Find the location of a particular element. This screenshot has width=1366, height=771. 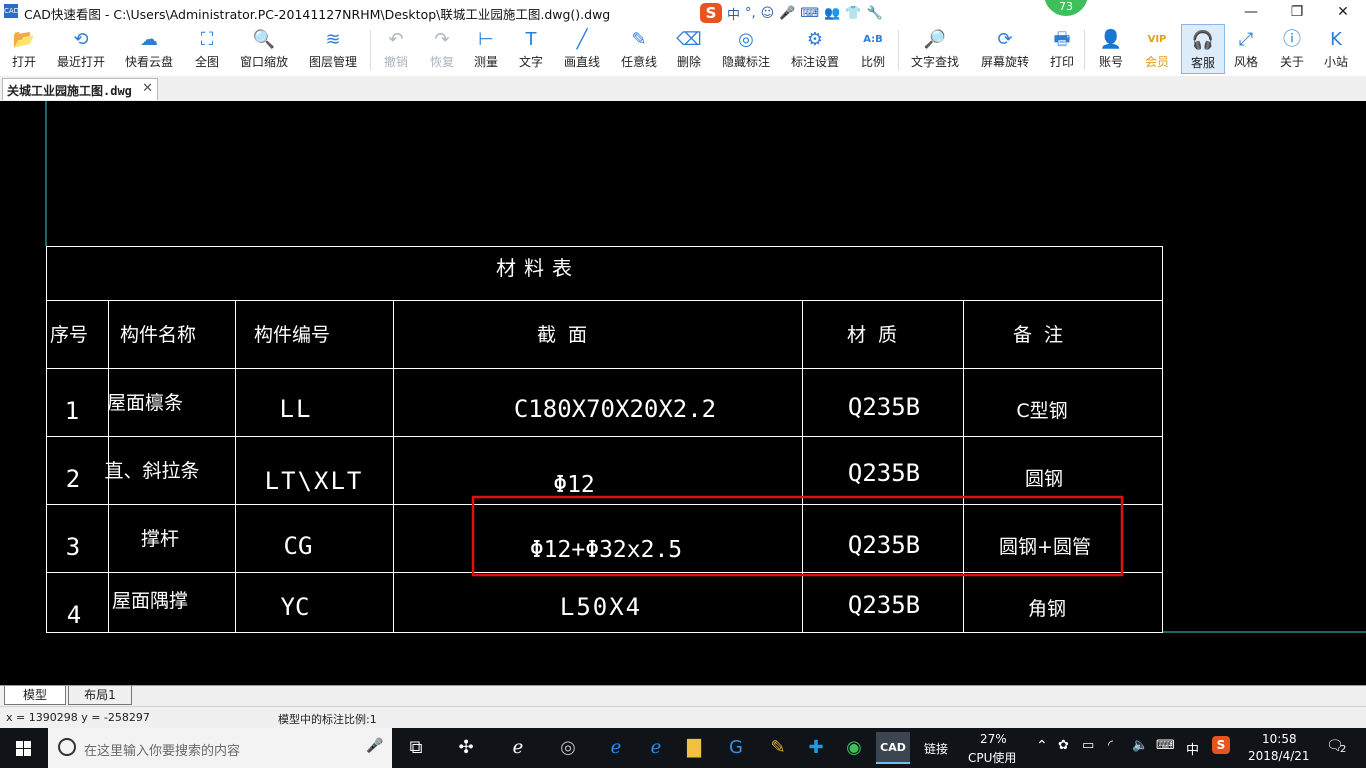

row2-seq: 2 is located at coordinates (73, 479).